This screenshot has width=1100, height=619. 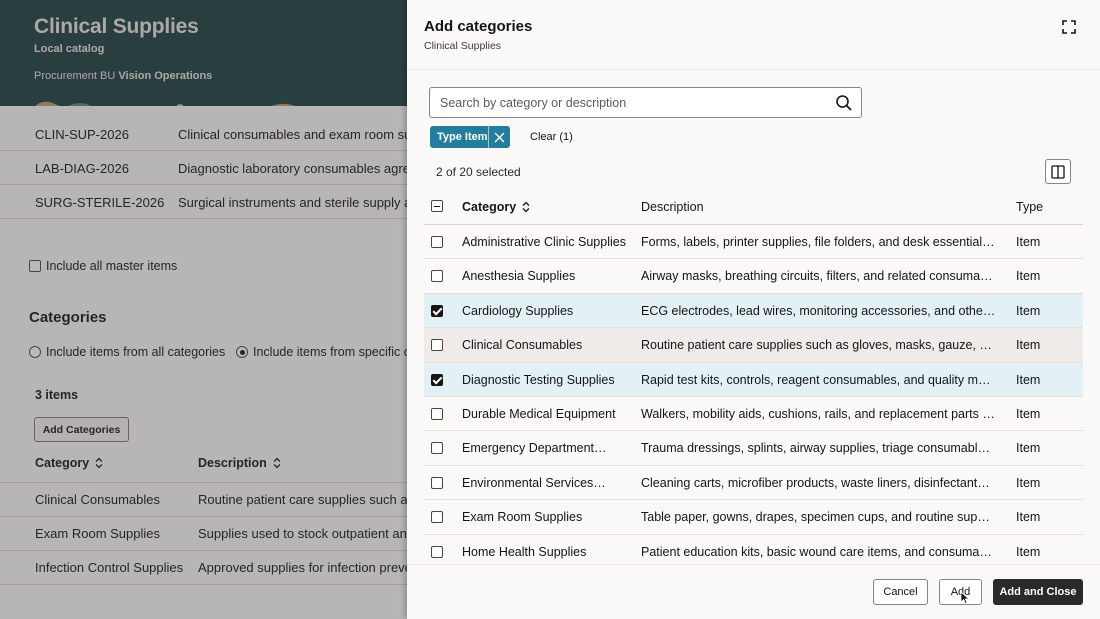 I want to click on selection-count: 2 of 20 selected, so click(x=478, y=172).